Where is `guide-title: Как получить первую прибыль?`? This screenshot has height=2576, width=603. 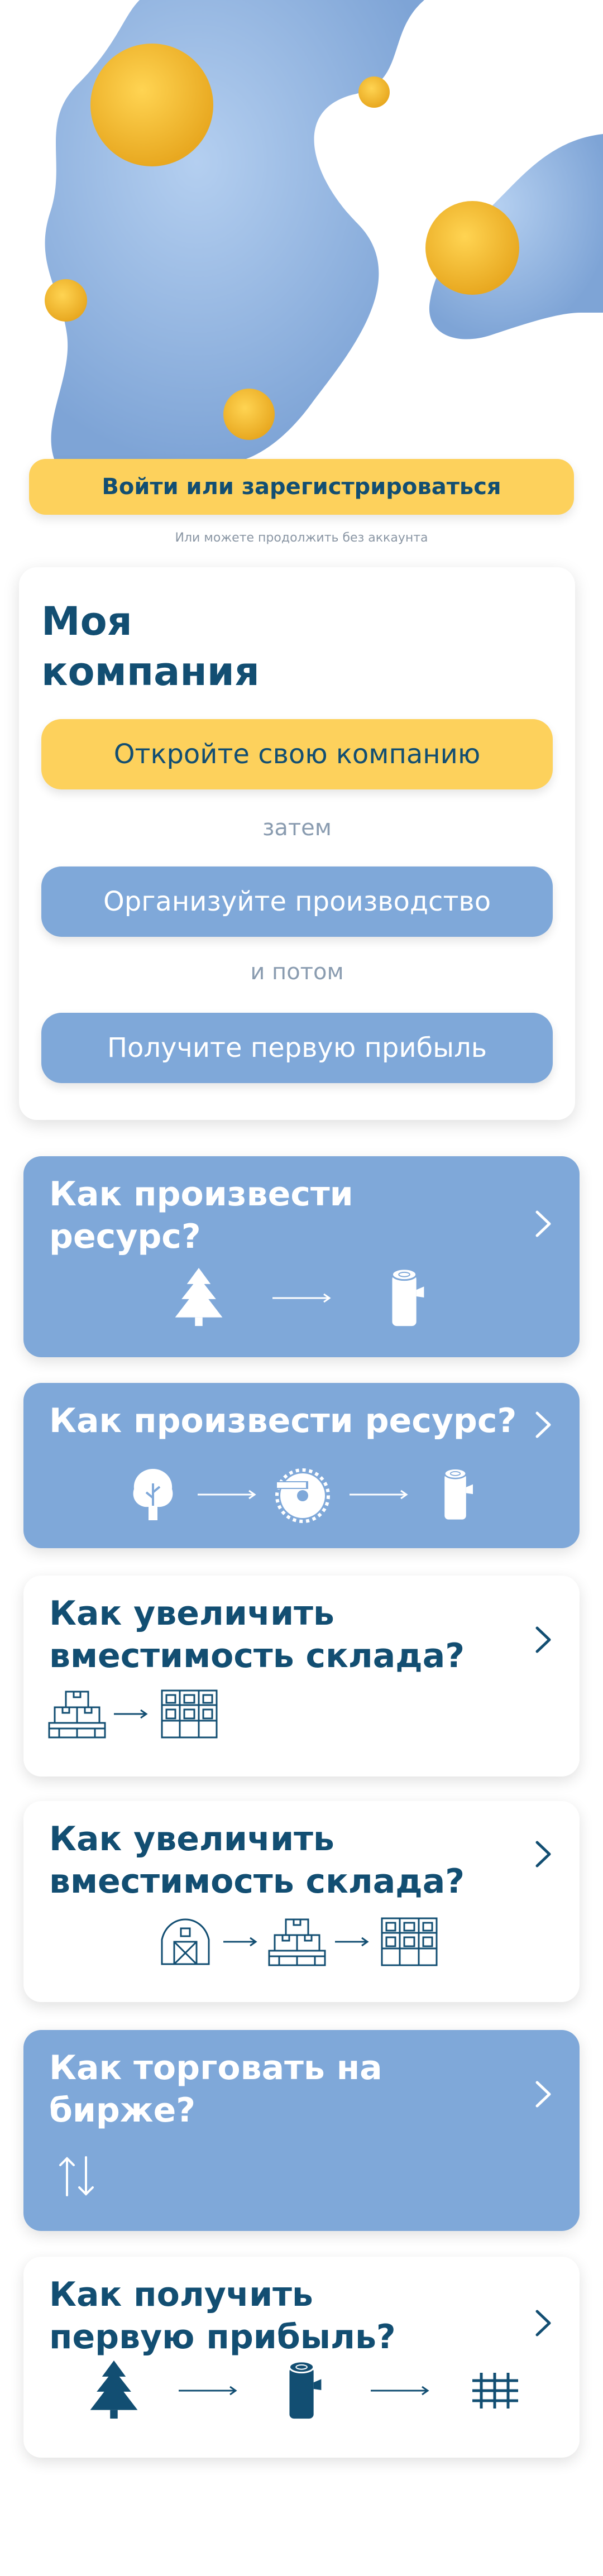
guide-title: Как получить первую прибыль? is located at coordinates (223, 2316).